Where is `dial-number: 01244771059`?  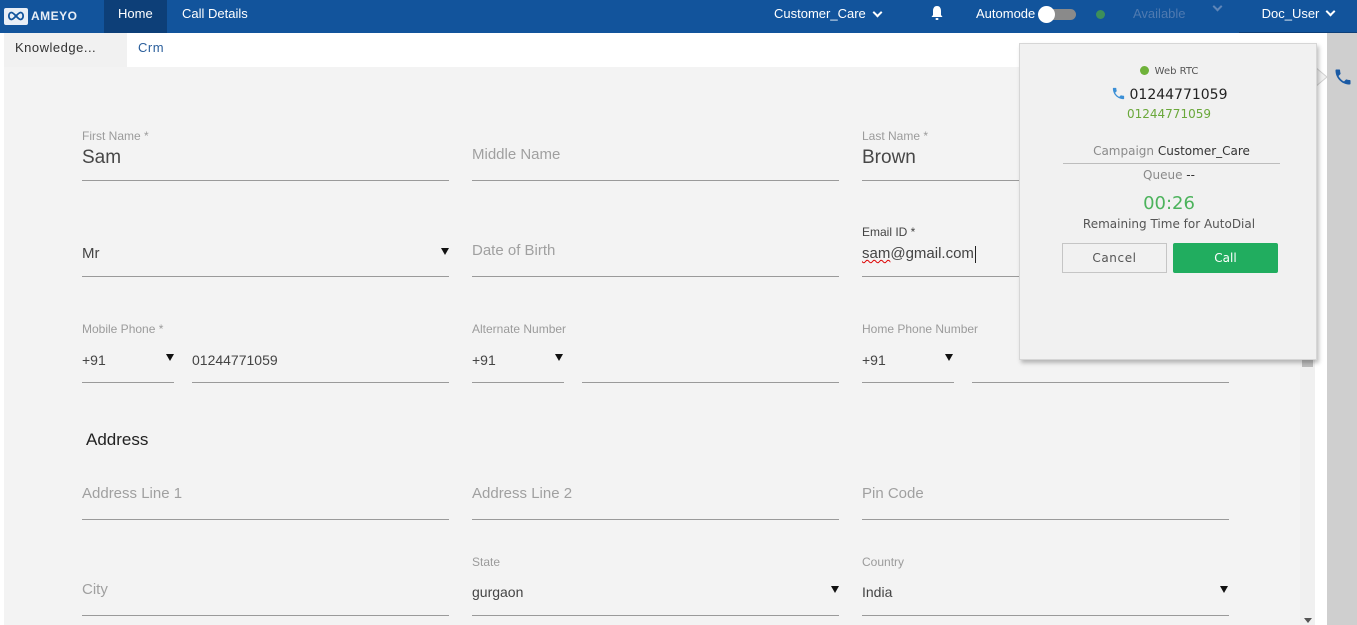 dial-number: 01244771059 is located at coordinates (1169, 94).